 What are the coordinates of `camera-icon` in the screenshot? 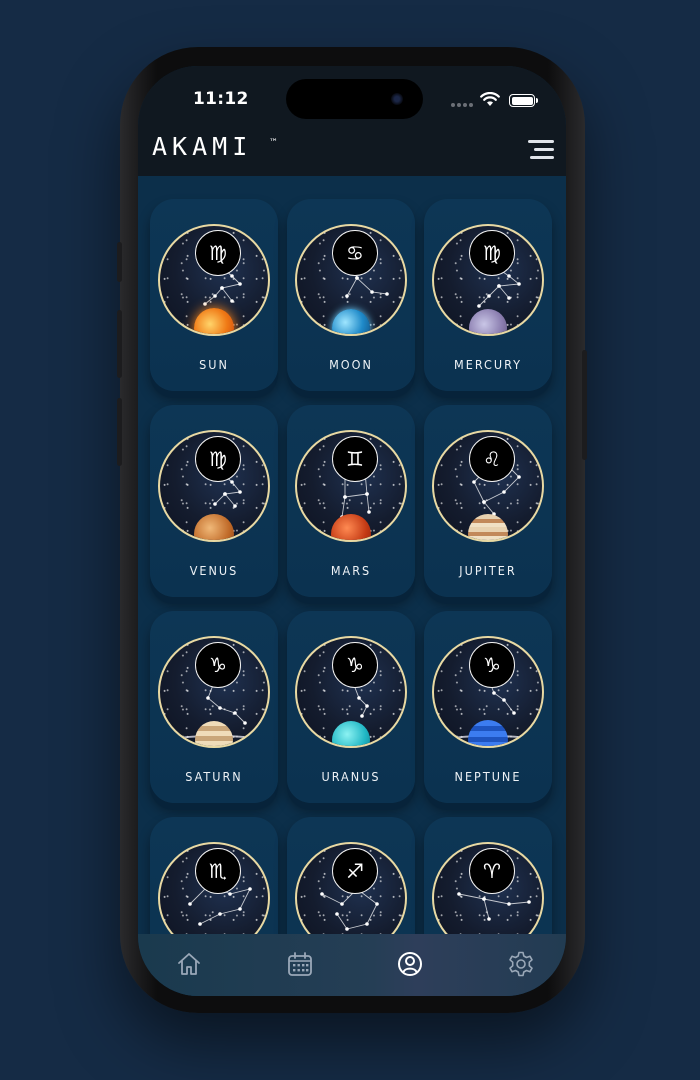 It's located at (397, 99).